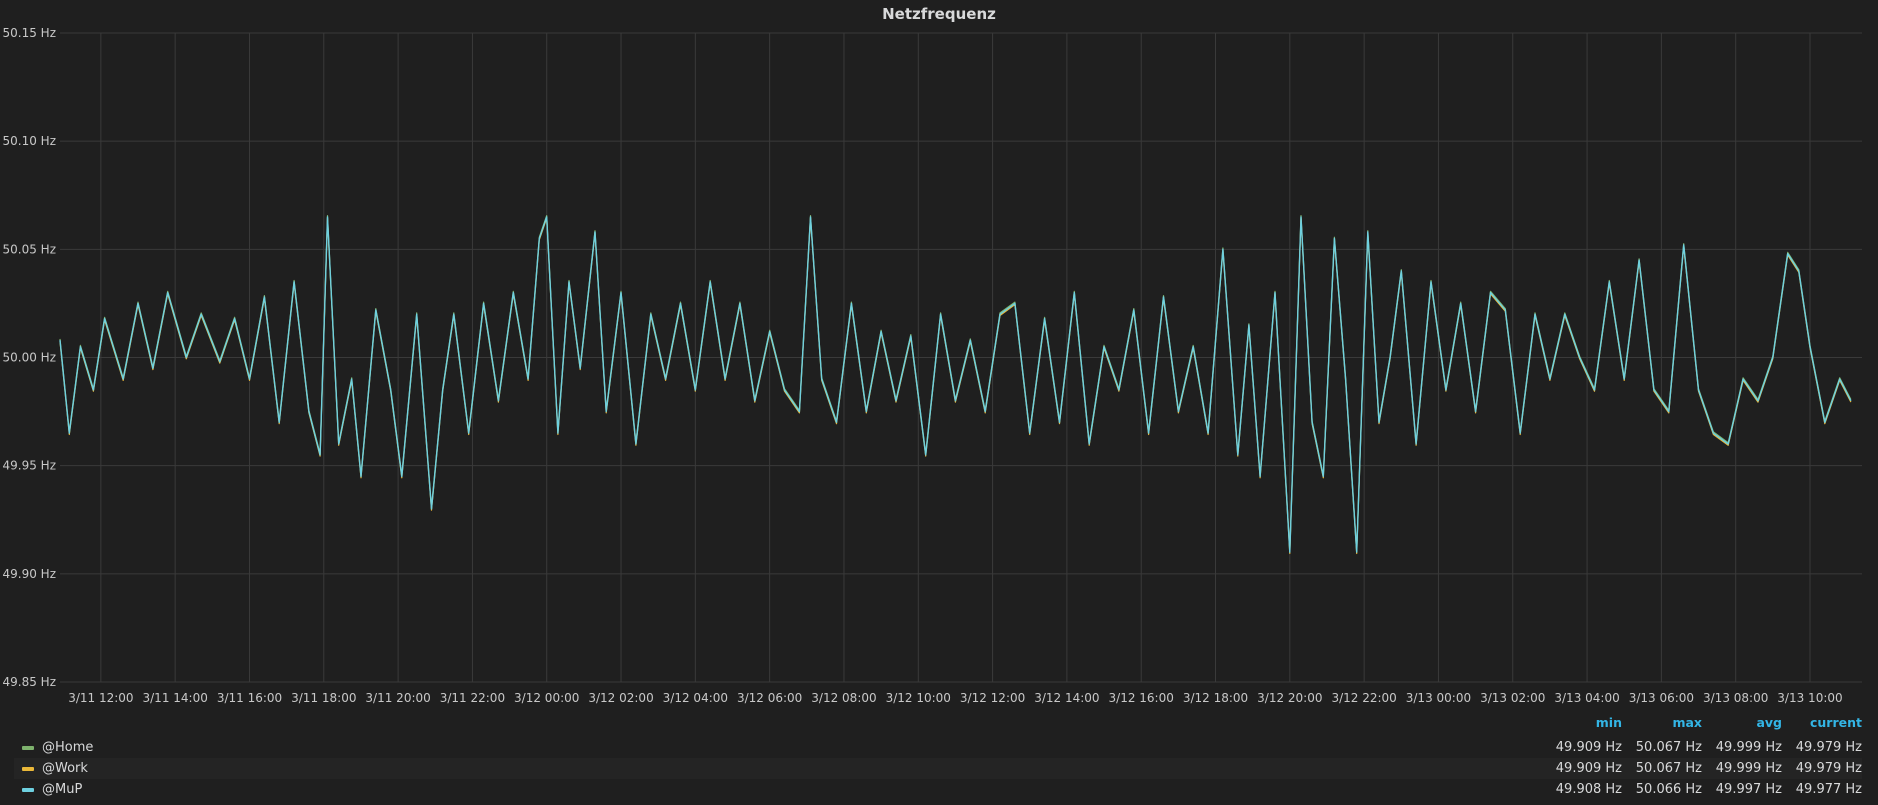  What do you see at coordinates (1289, 698) in the screenshot?
I see `x-tick-label: 3/12 20:00` at bounding box center [1289, 698].